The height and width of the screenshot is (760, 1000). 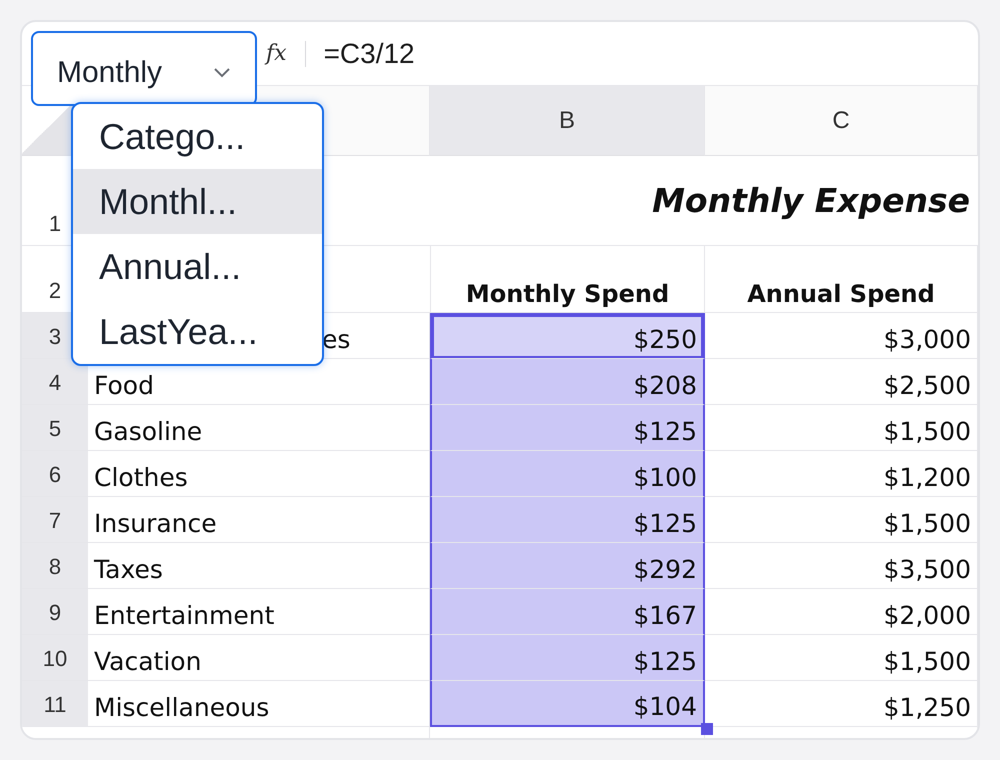 What do you see at coordinates (128, 569) in the screenshot?
I see `table-cell: Taxes` at bounding box center [128, 569].